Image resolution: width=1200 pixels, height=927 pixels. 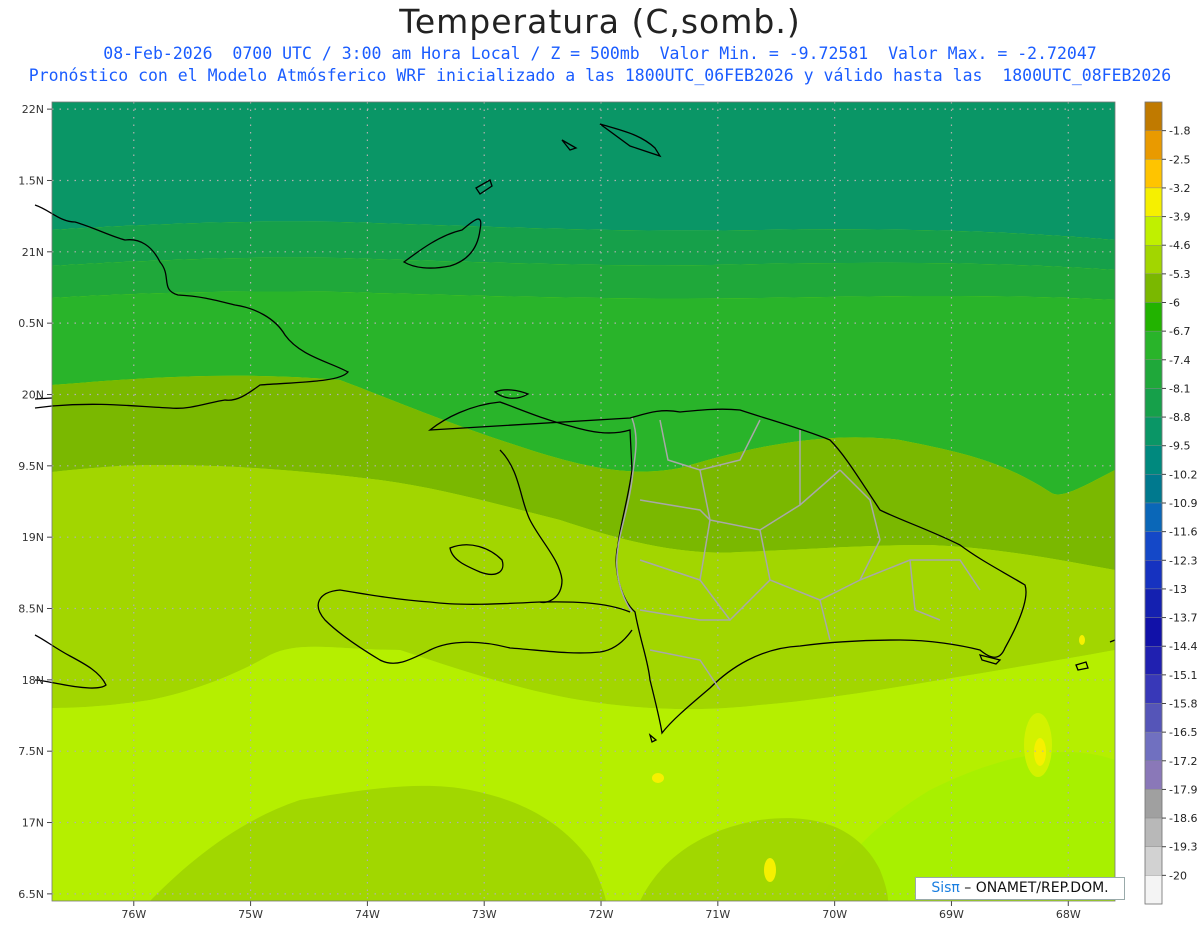 What do you see at coordinates (1183, 503) in the screenshot?
I see `colorbar-label: -10.9` at bounding box center [1183, 503].